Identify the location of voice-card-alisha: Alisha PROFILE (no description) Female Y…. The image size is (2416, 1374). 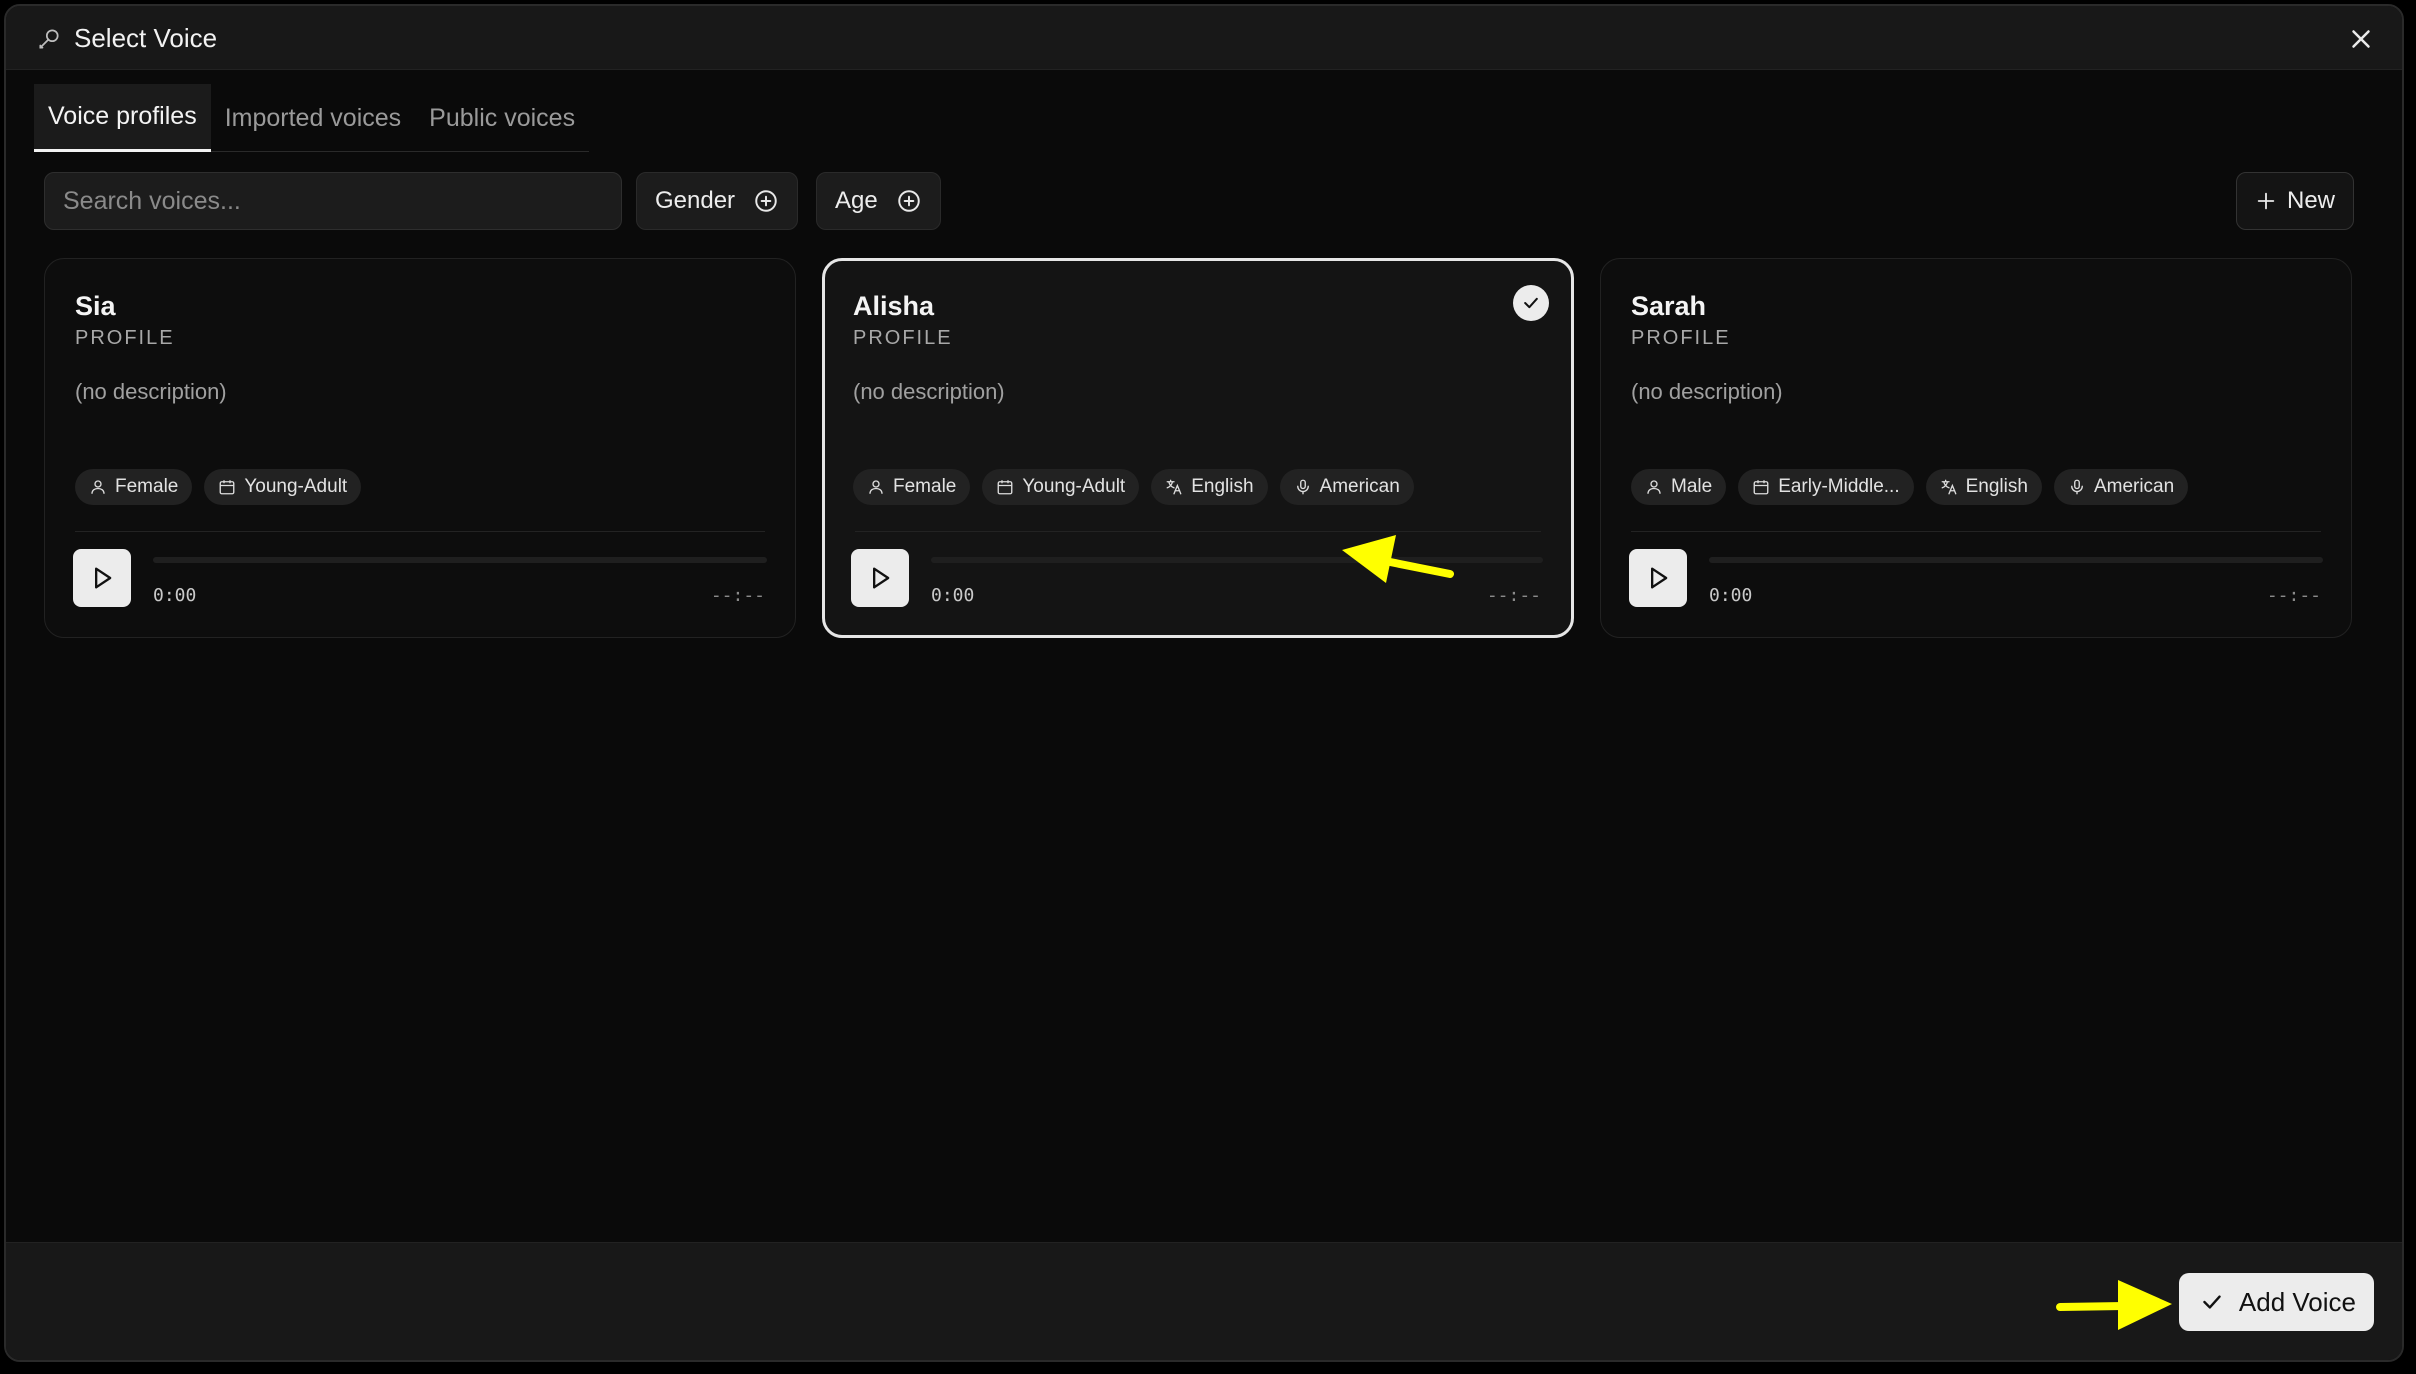
(1198, 448).